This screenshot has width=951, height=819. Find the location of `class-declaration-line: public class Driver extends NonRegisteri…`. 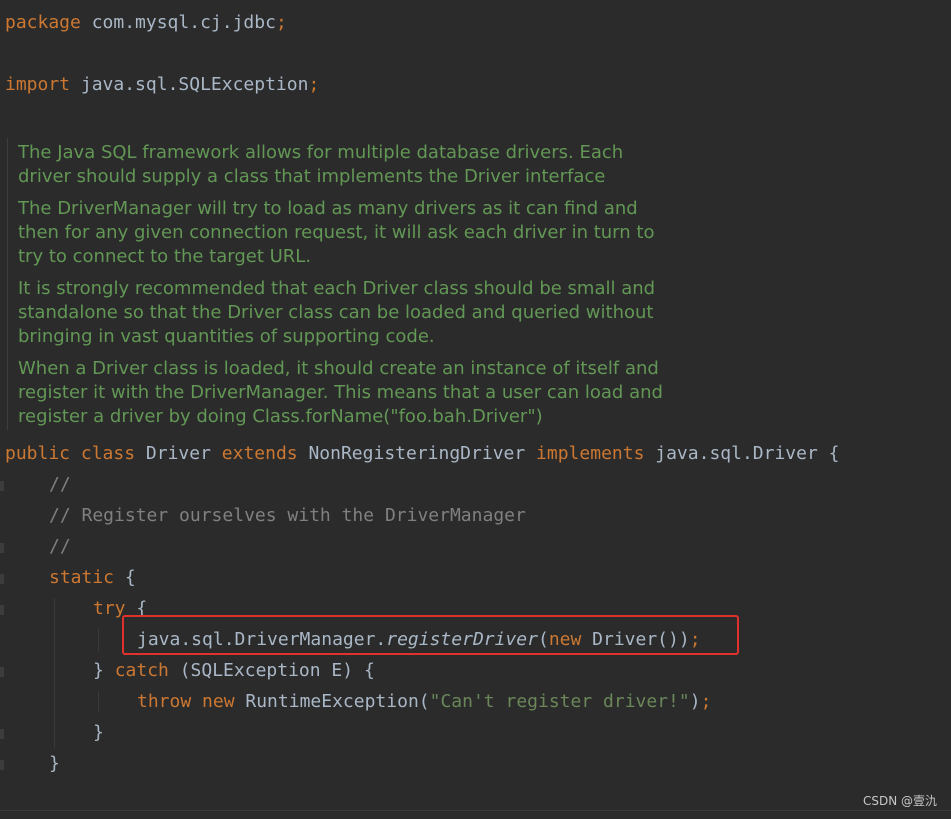

class-declaration-line: public class Driver extends NonRegisteri… is located at coordinates (422, 454).